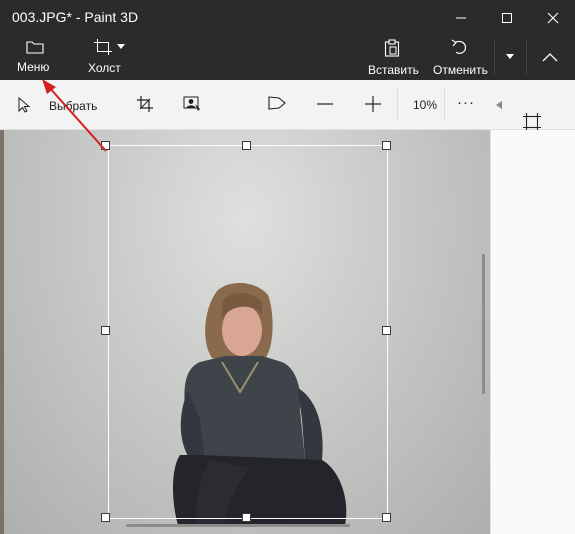 The image size is (575, 534). I want to click on select-cursor-icon, so click(24, 105).